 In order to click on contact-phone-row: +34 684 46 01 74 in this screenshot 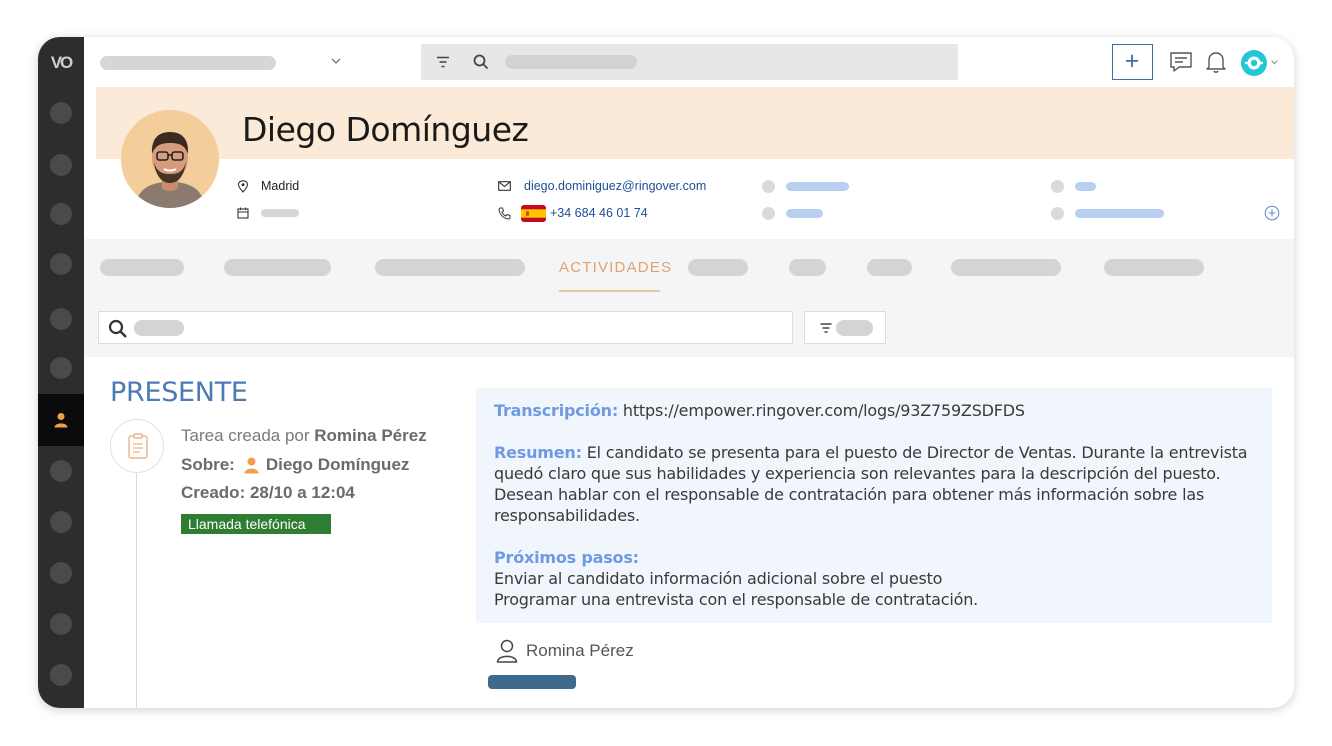, I will do `click(573, 213)`.